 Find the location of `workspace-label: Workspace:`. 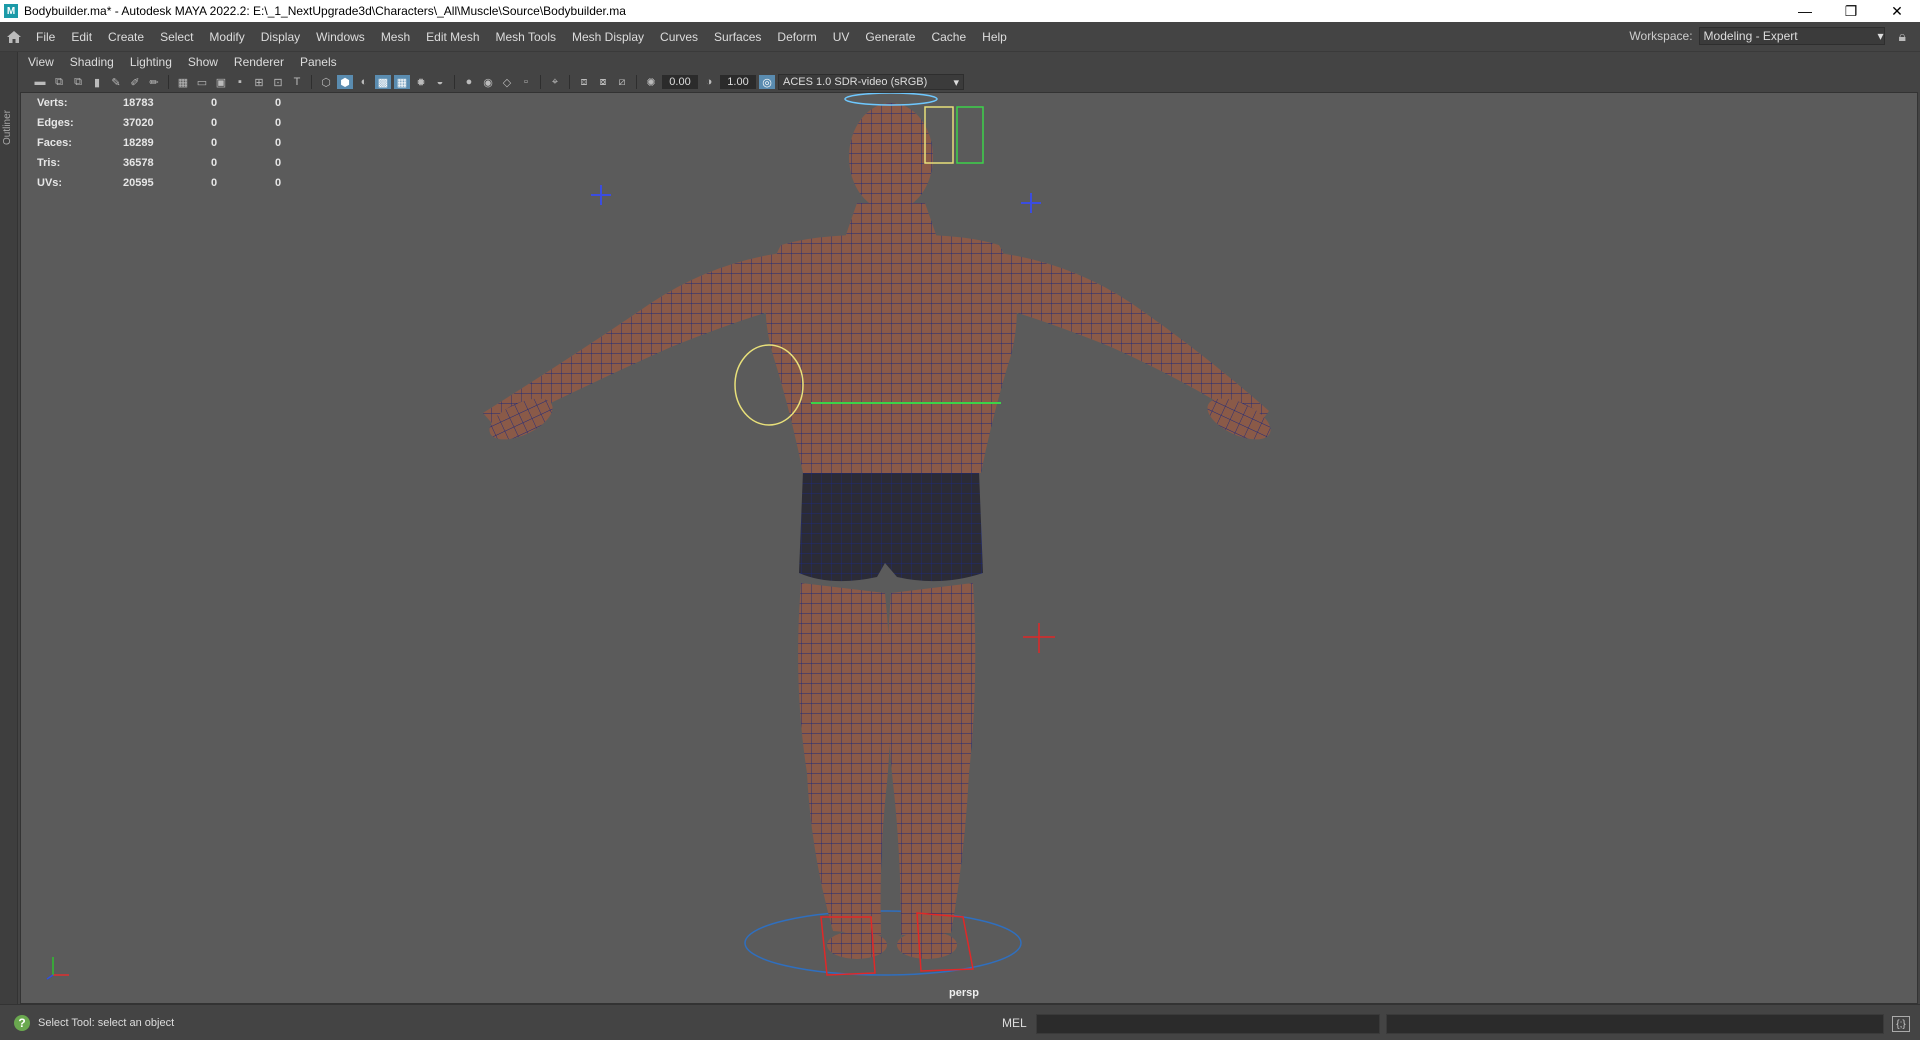

workspace-label: Workspace: is located at coordinates (1661, 36).